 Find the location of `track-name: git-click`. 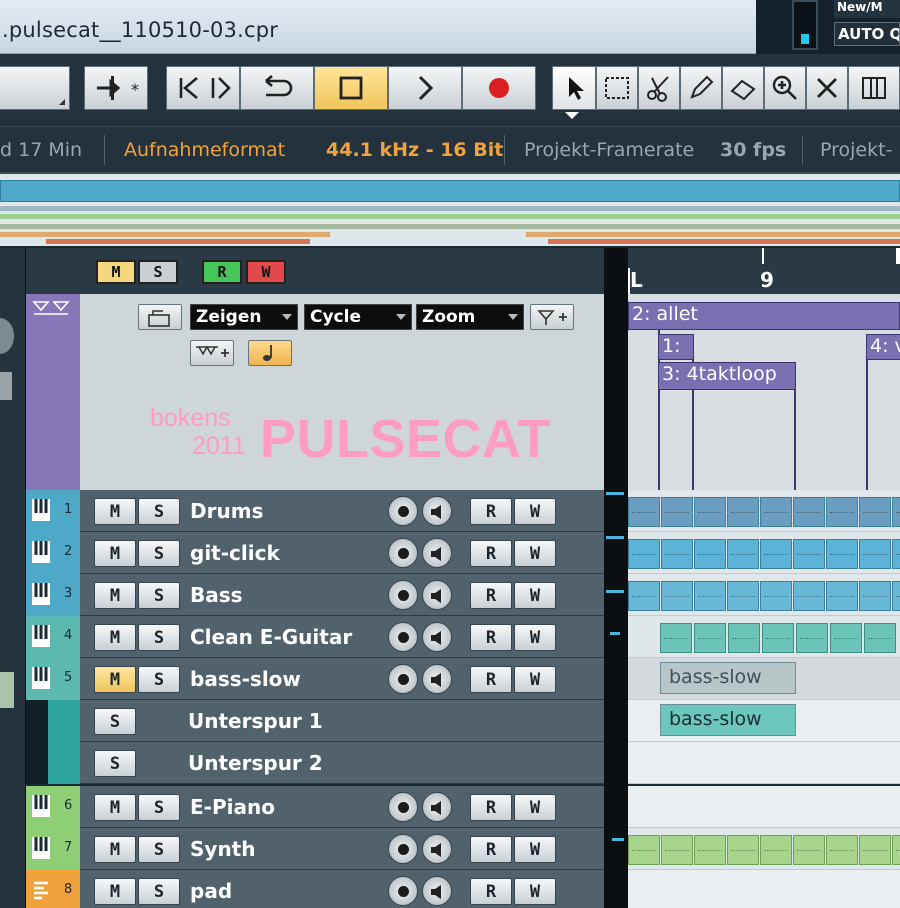

track-name: git-click is located at coordinates (235, 553).